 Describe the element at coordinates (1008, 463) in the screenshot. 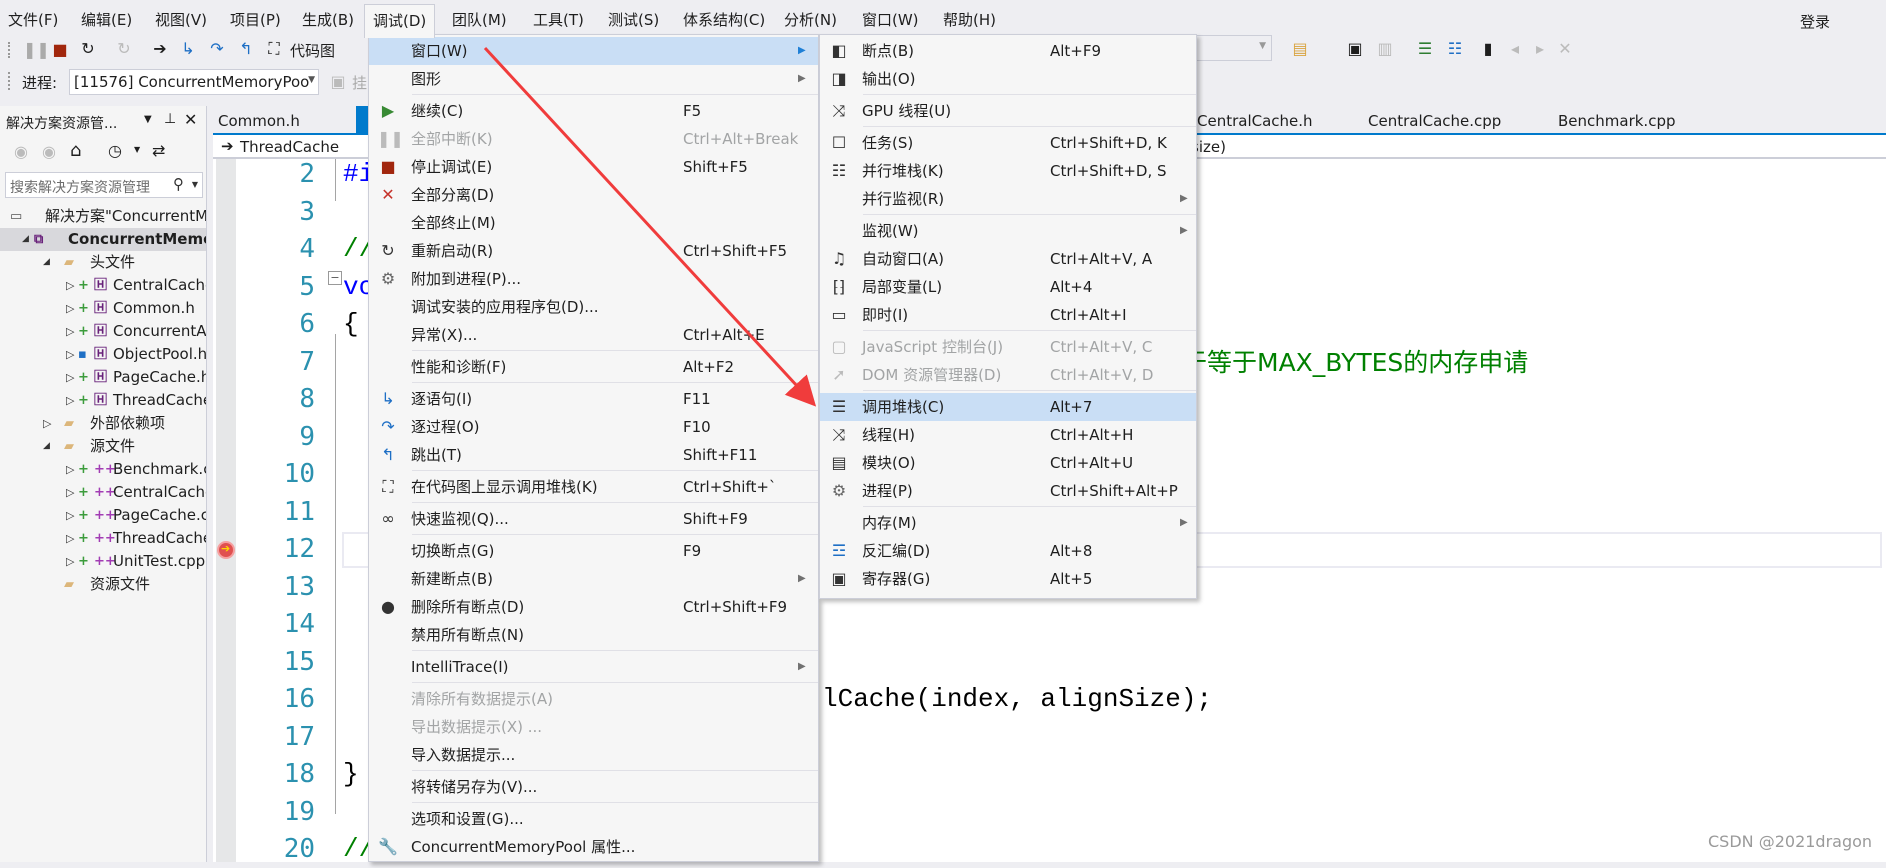

I see `menu-item: ▤ 模块(O) Ctrl+Alt+U` at that location.